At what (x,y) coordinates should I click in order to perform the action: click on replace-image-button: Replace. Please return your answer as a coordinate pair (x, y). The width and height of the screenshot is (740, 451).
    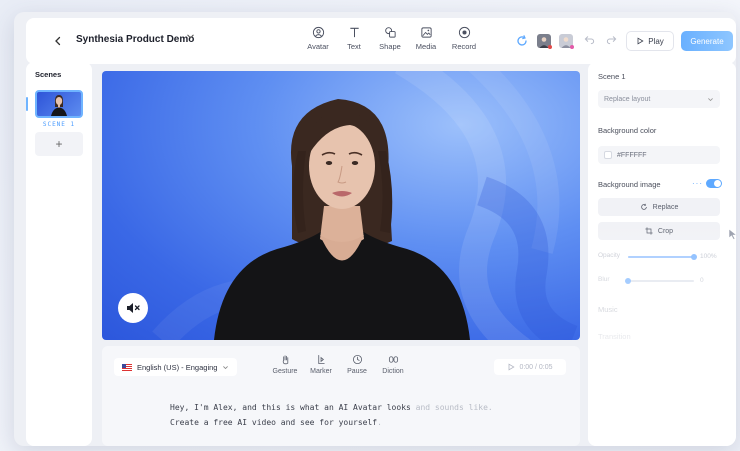
    Looking at the image, I should click on (659, 207).